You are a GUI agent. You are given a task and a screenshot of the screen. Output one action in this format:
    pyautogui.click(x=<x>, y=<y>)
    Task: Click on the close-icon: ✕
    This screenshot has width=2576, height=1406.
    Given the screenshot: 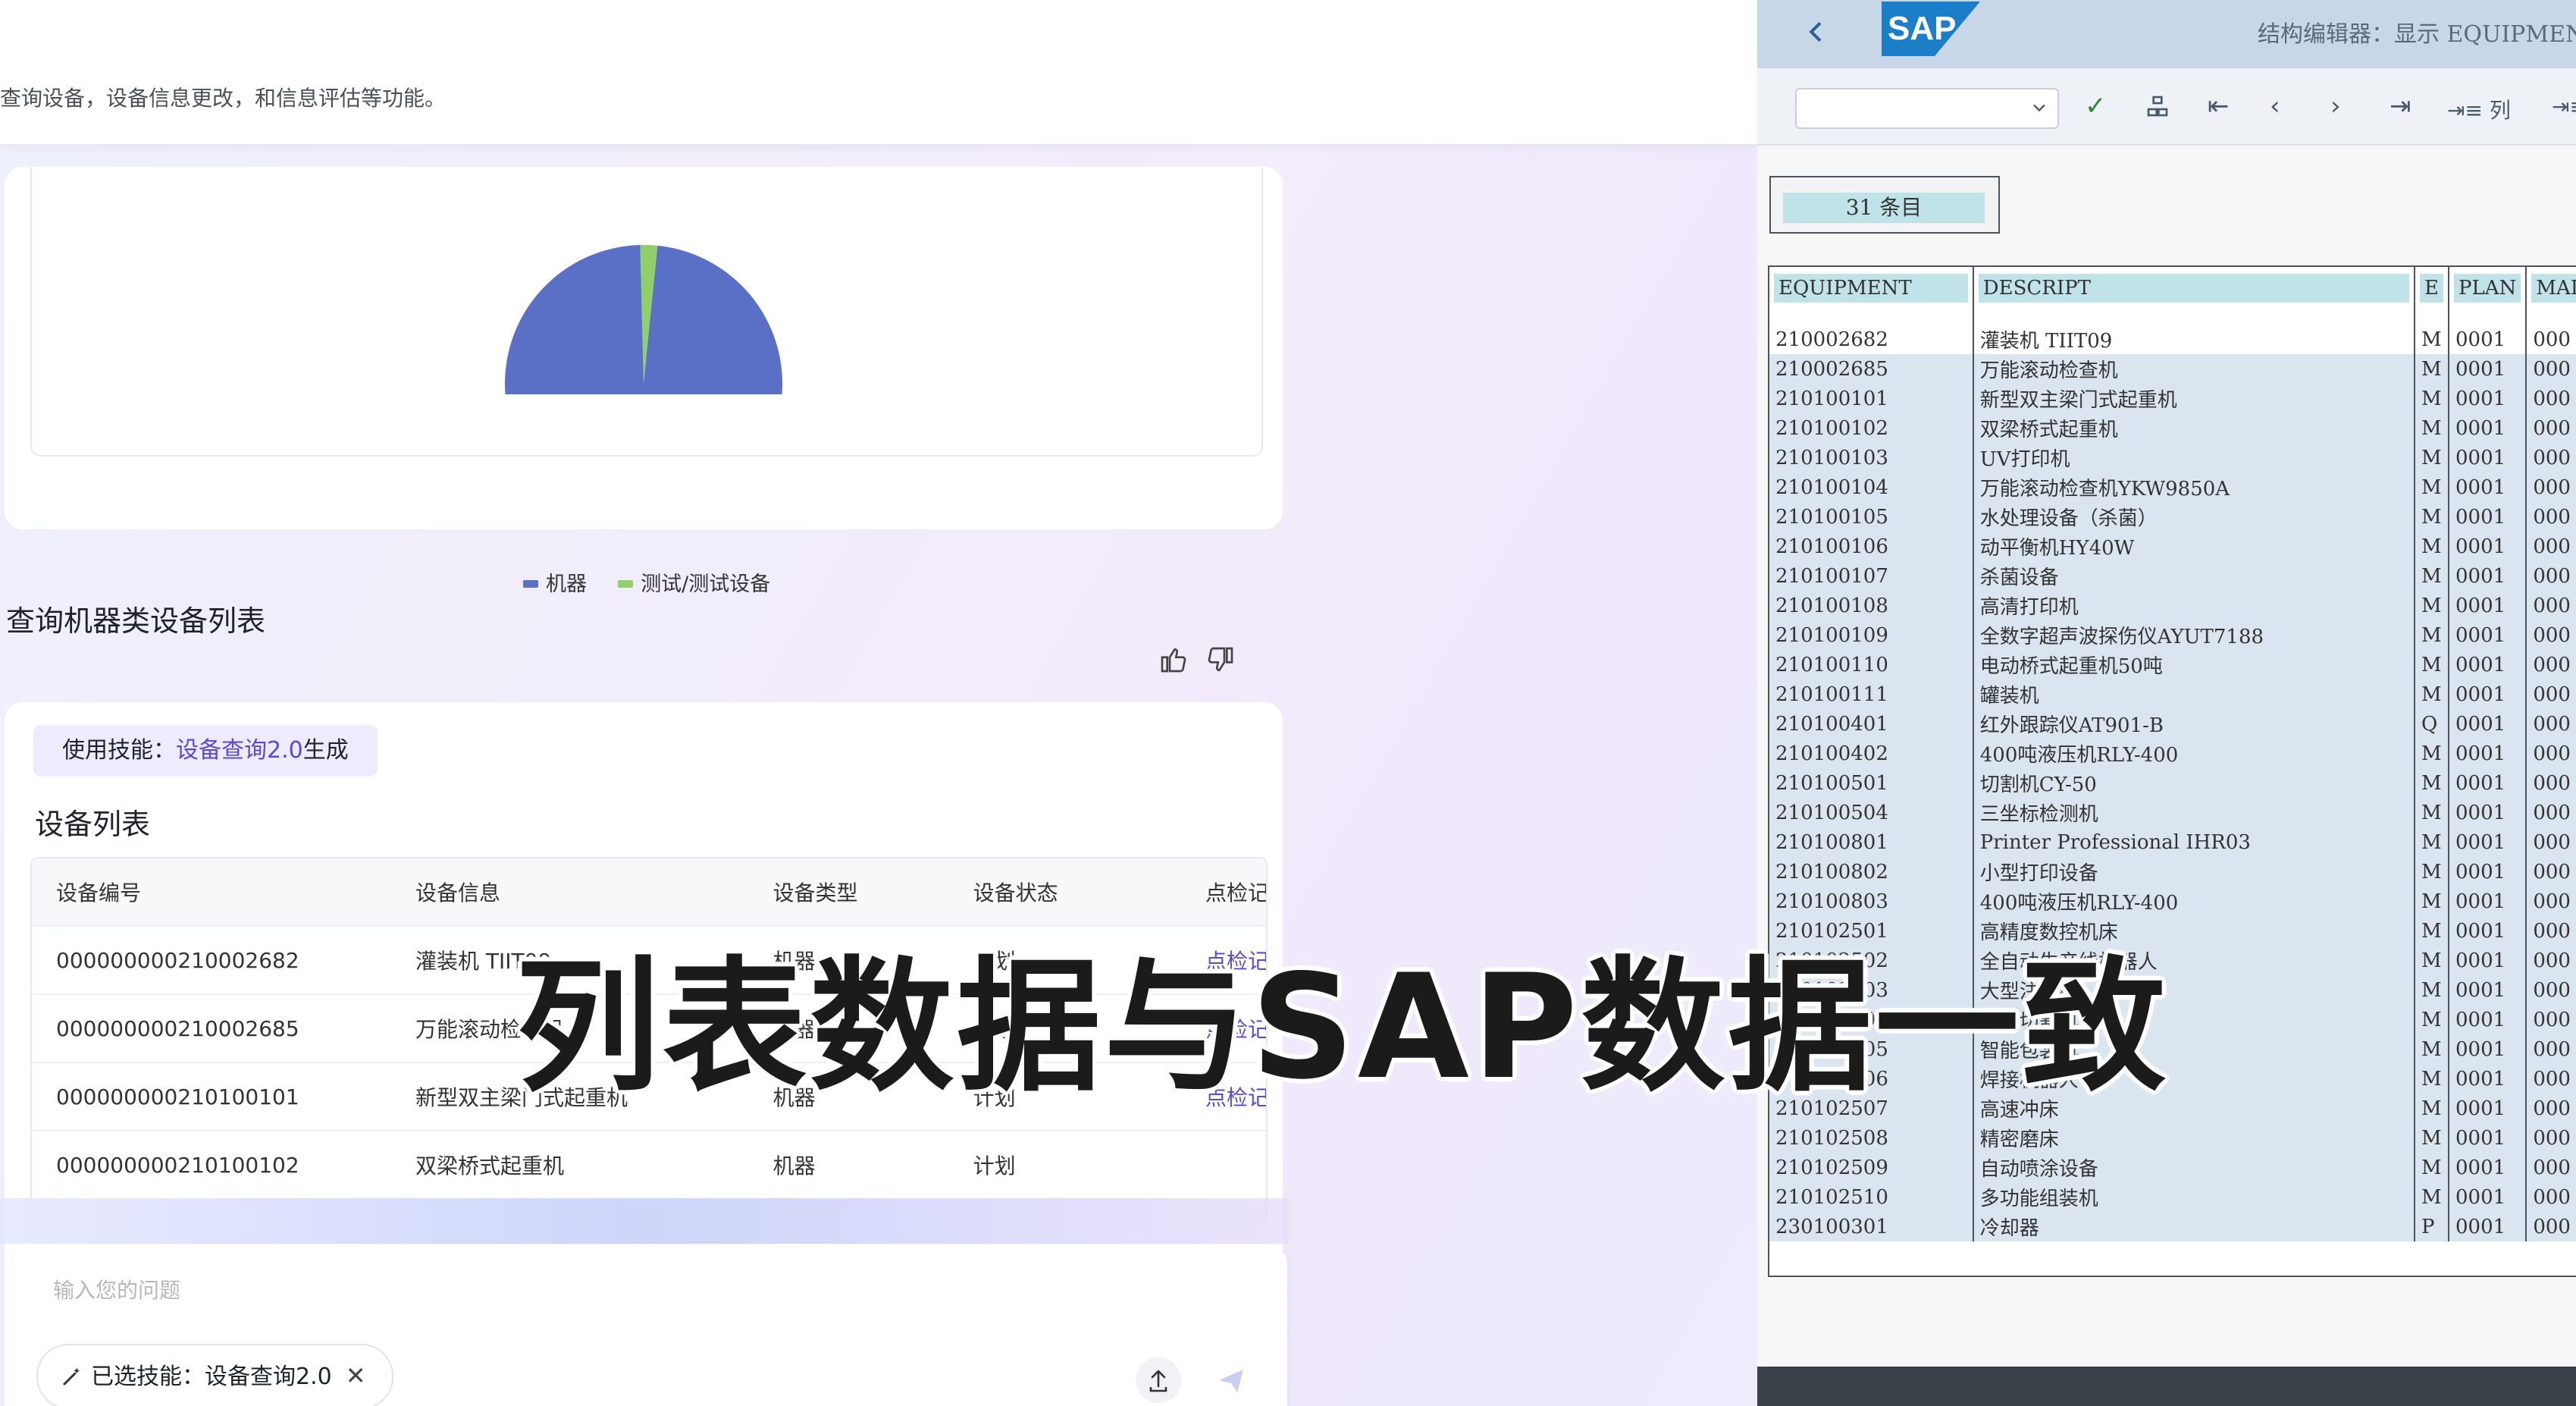 What is the action you would take?
    pyautogui.click(x=356, y=1375)
    